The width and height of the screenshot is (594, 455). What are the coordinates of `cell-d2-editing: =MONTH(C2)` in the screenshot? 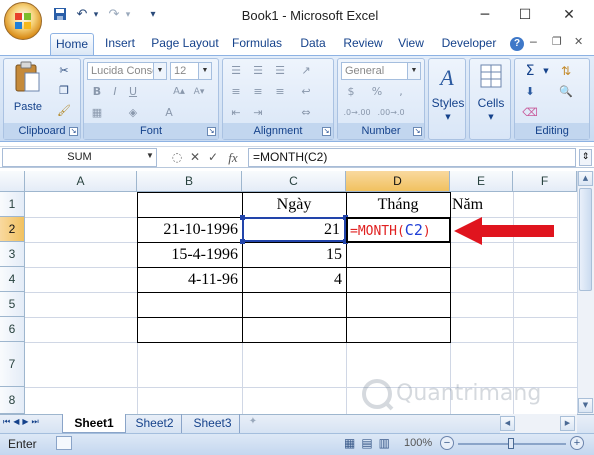 It's located at (398, 230).